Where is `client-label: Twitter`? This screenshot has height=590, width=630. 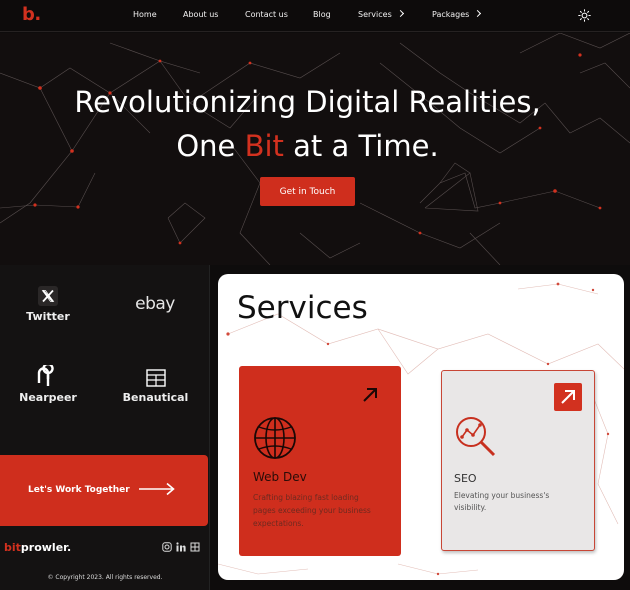 client-label: Twitter is located at coordinates (48, 316).